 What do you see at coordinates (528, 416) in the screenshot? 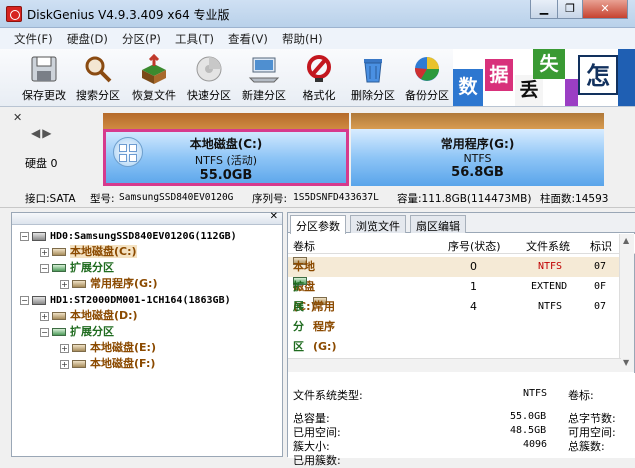
I see `total-capacity-value: 55.0GB` at bounding box center [528, 416].